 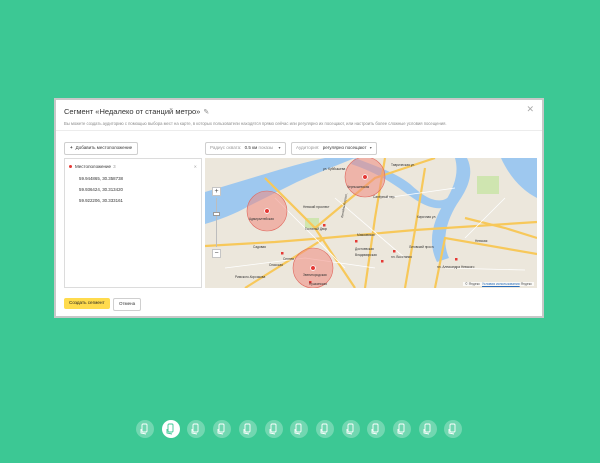 I want to click on map-label: Звенигородская, so click(x=315, y=275).